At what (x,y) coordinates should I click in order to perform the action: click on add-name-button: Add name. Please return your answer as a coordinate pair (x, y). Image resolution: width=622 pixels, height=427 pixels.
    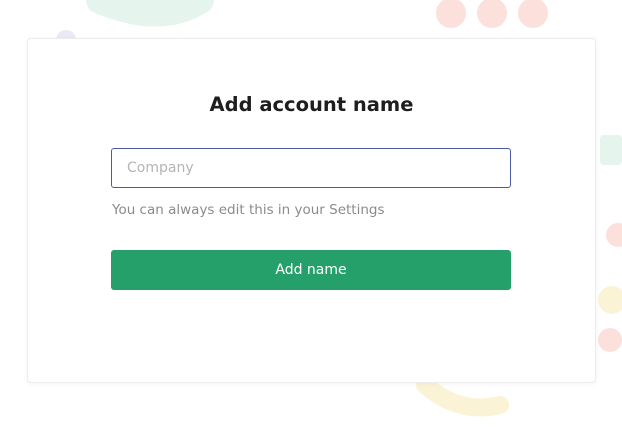
    Looking at the image, I should click on (311, 270).